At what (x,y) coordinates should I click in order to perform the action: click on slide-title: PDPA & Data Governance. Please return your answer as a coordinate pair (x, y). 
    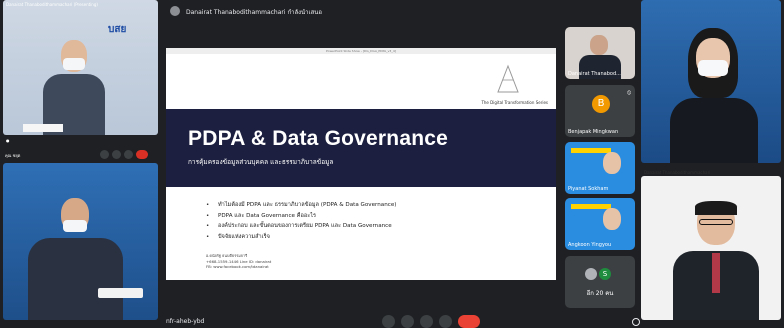
    Looking at the image, I should click on (318, 138).